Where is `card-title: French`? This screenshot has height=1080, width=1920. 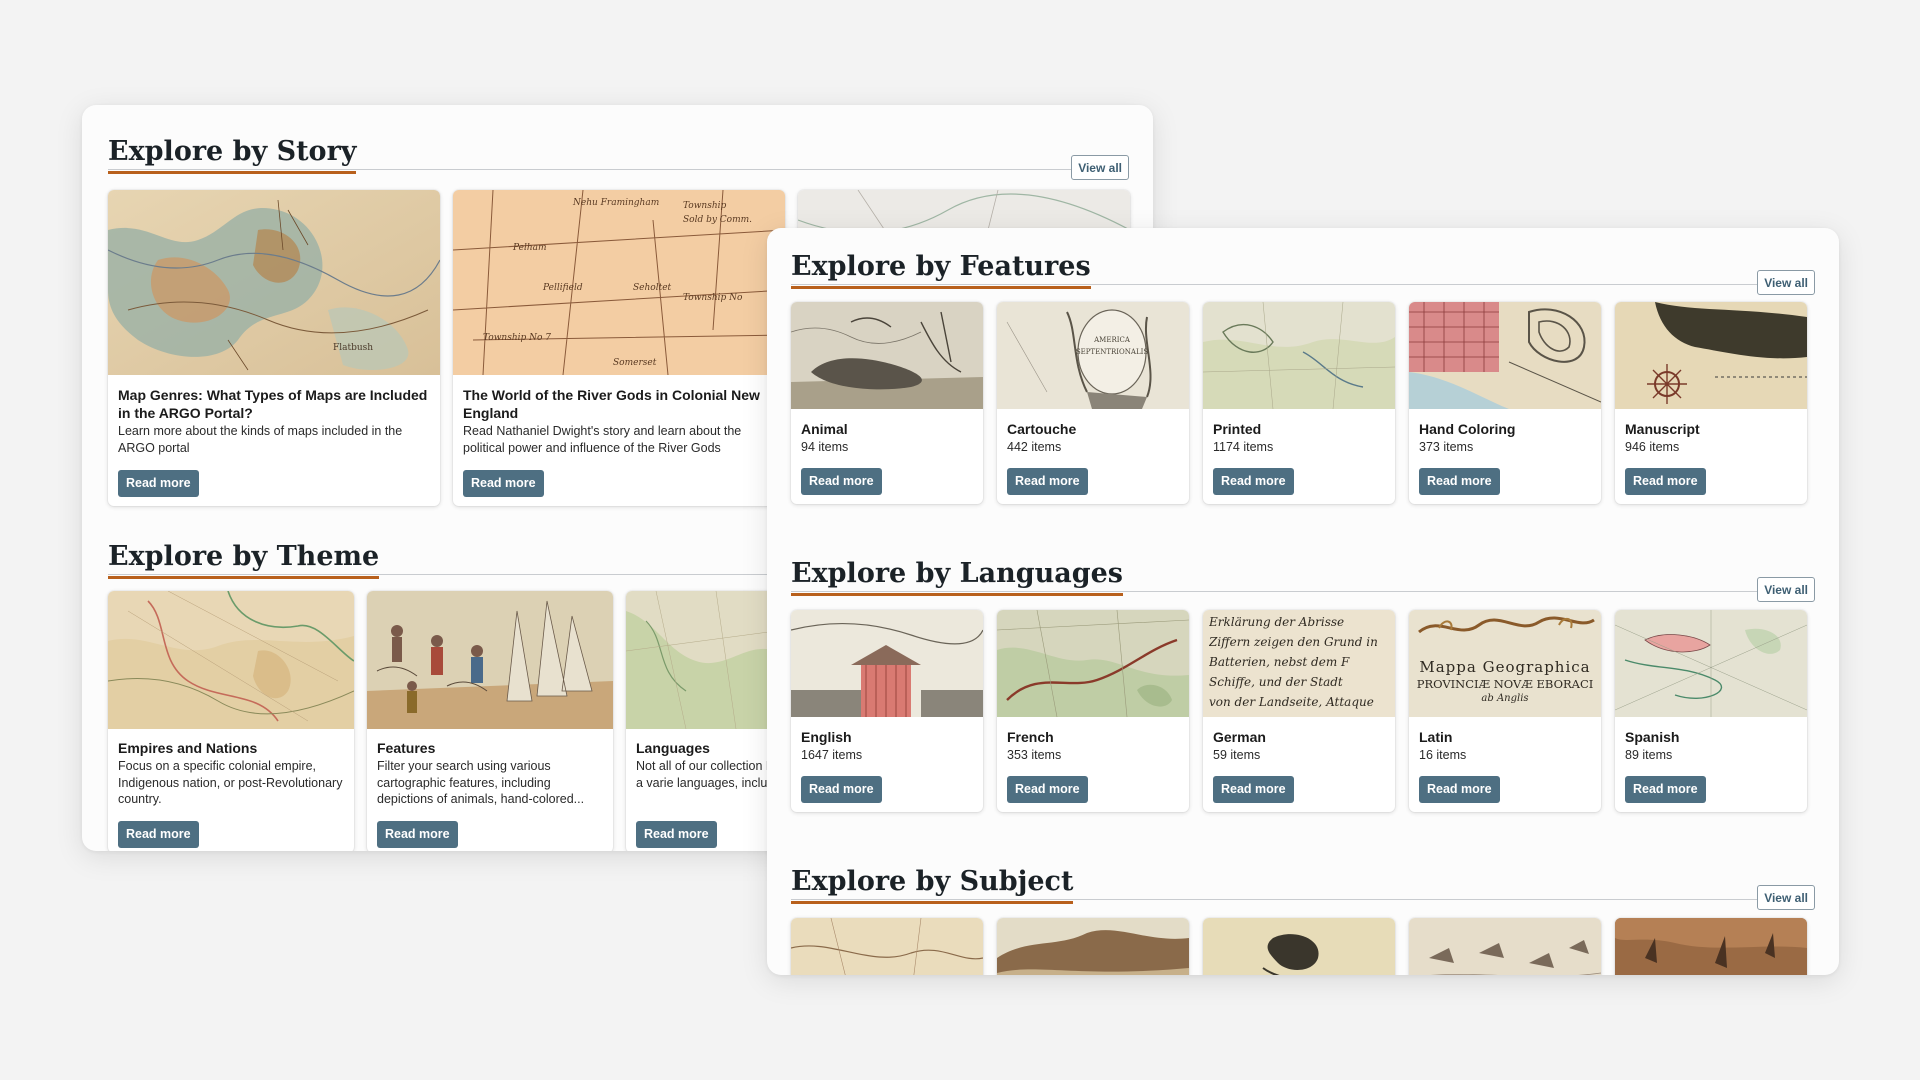 card-title: French is located at coordinates (1093, 737).